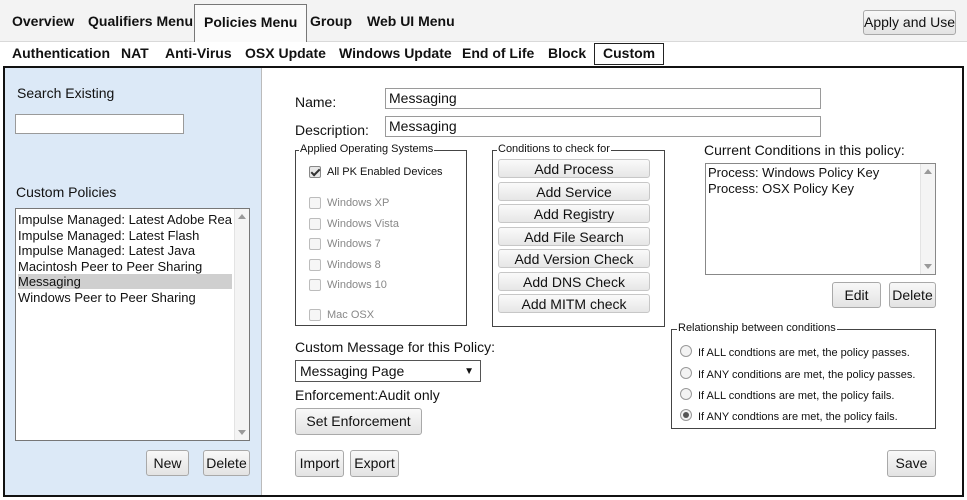 The height and width of the screenshot is (500, 967). What do you see at coordinates (354, 244) in the screenshot?
I see `windows-7-label: Windows 7` at bounding box center [354, 244].